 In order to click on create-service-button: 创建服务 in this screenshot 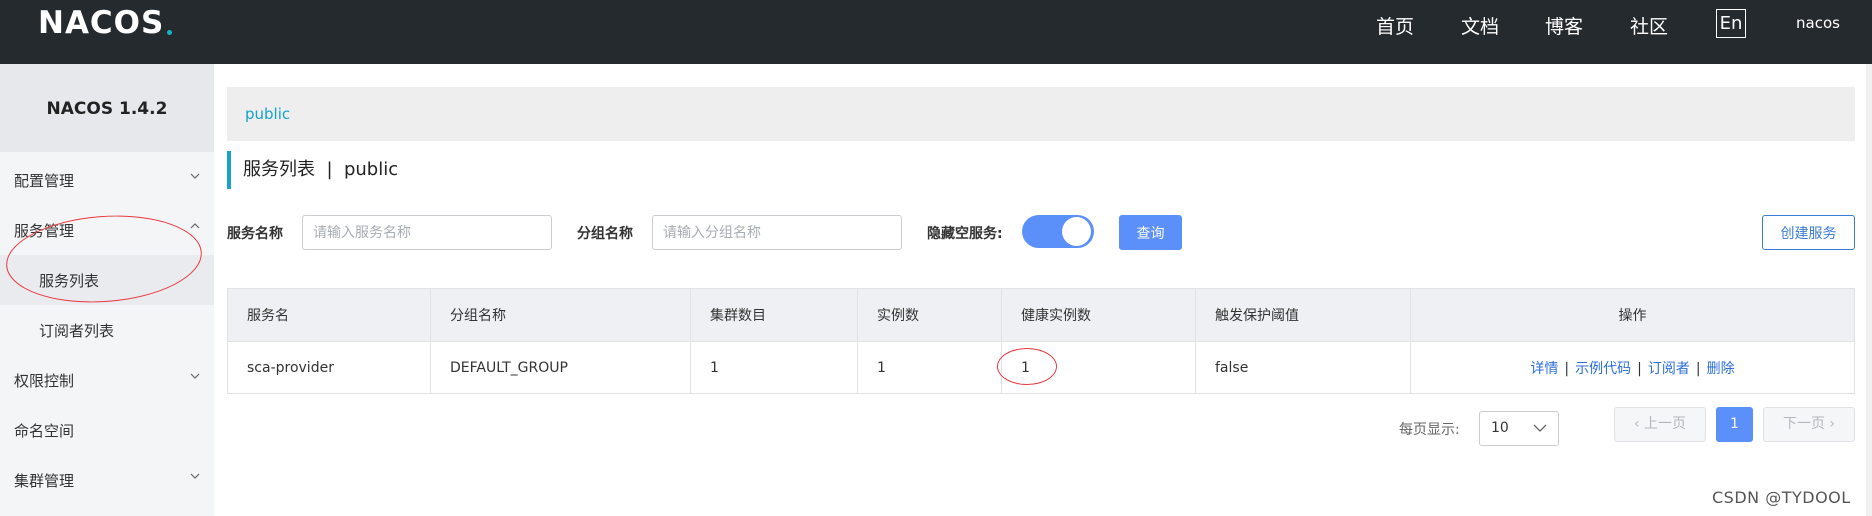, I will do `click(1808, 232)`.